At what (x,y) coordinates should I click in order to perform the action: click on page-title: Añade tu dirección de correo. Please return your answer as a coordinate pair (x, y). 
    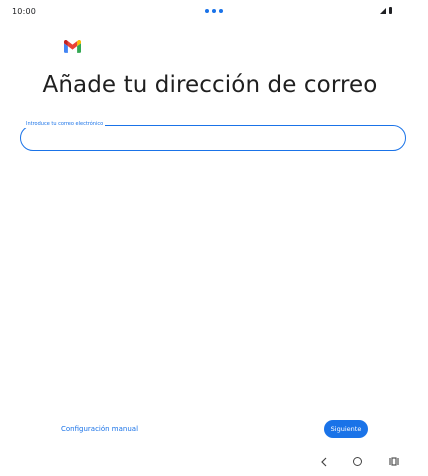
    Looking at the image, I should click on (210, 85).